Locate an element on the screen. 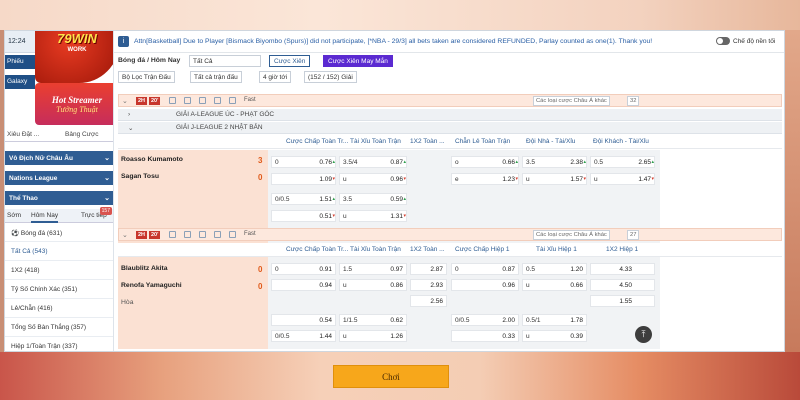 This screenshot has height=400, width=800. odds-cell: 2.56 is located at coordinates (428, 301).